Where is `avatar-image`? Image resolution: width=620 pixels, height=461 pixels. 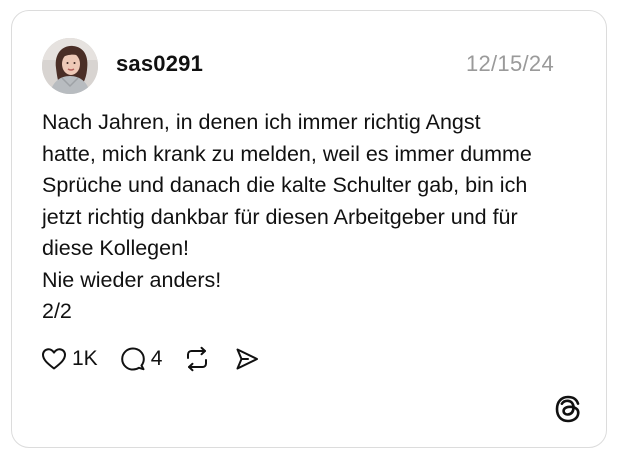
avatar-image is located at coordinates (70, 66).